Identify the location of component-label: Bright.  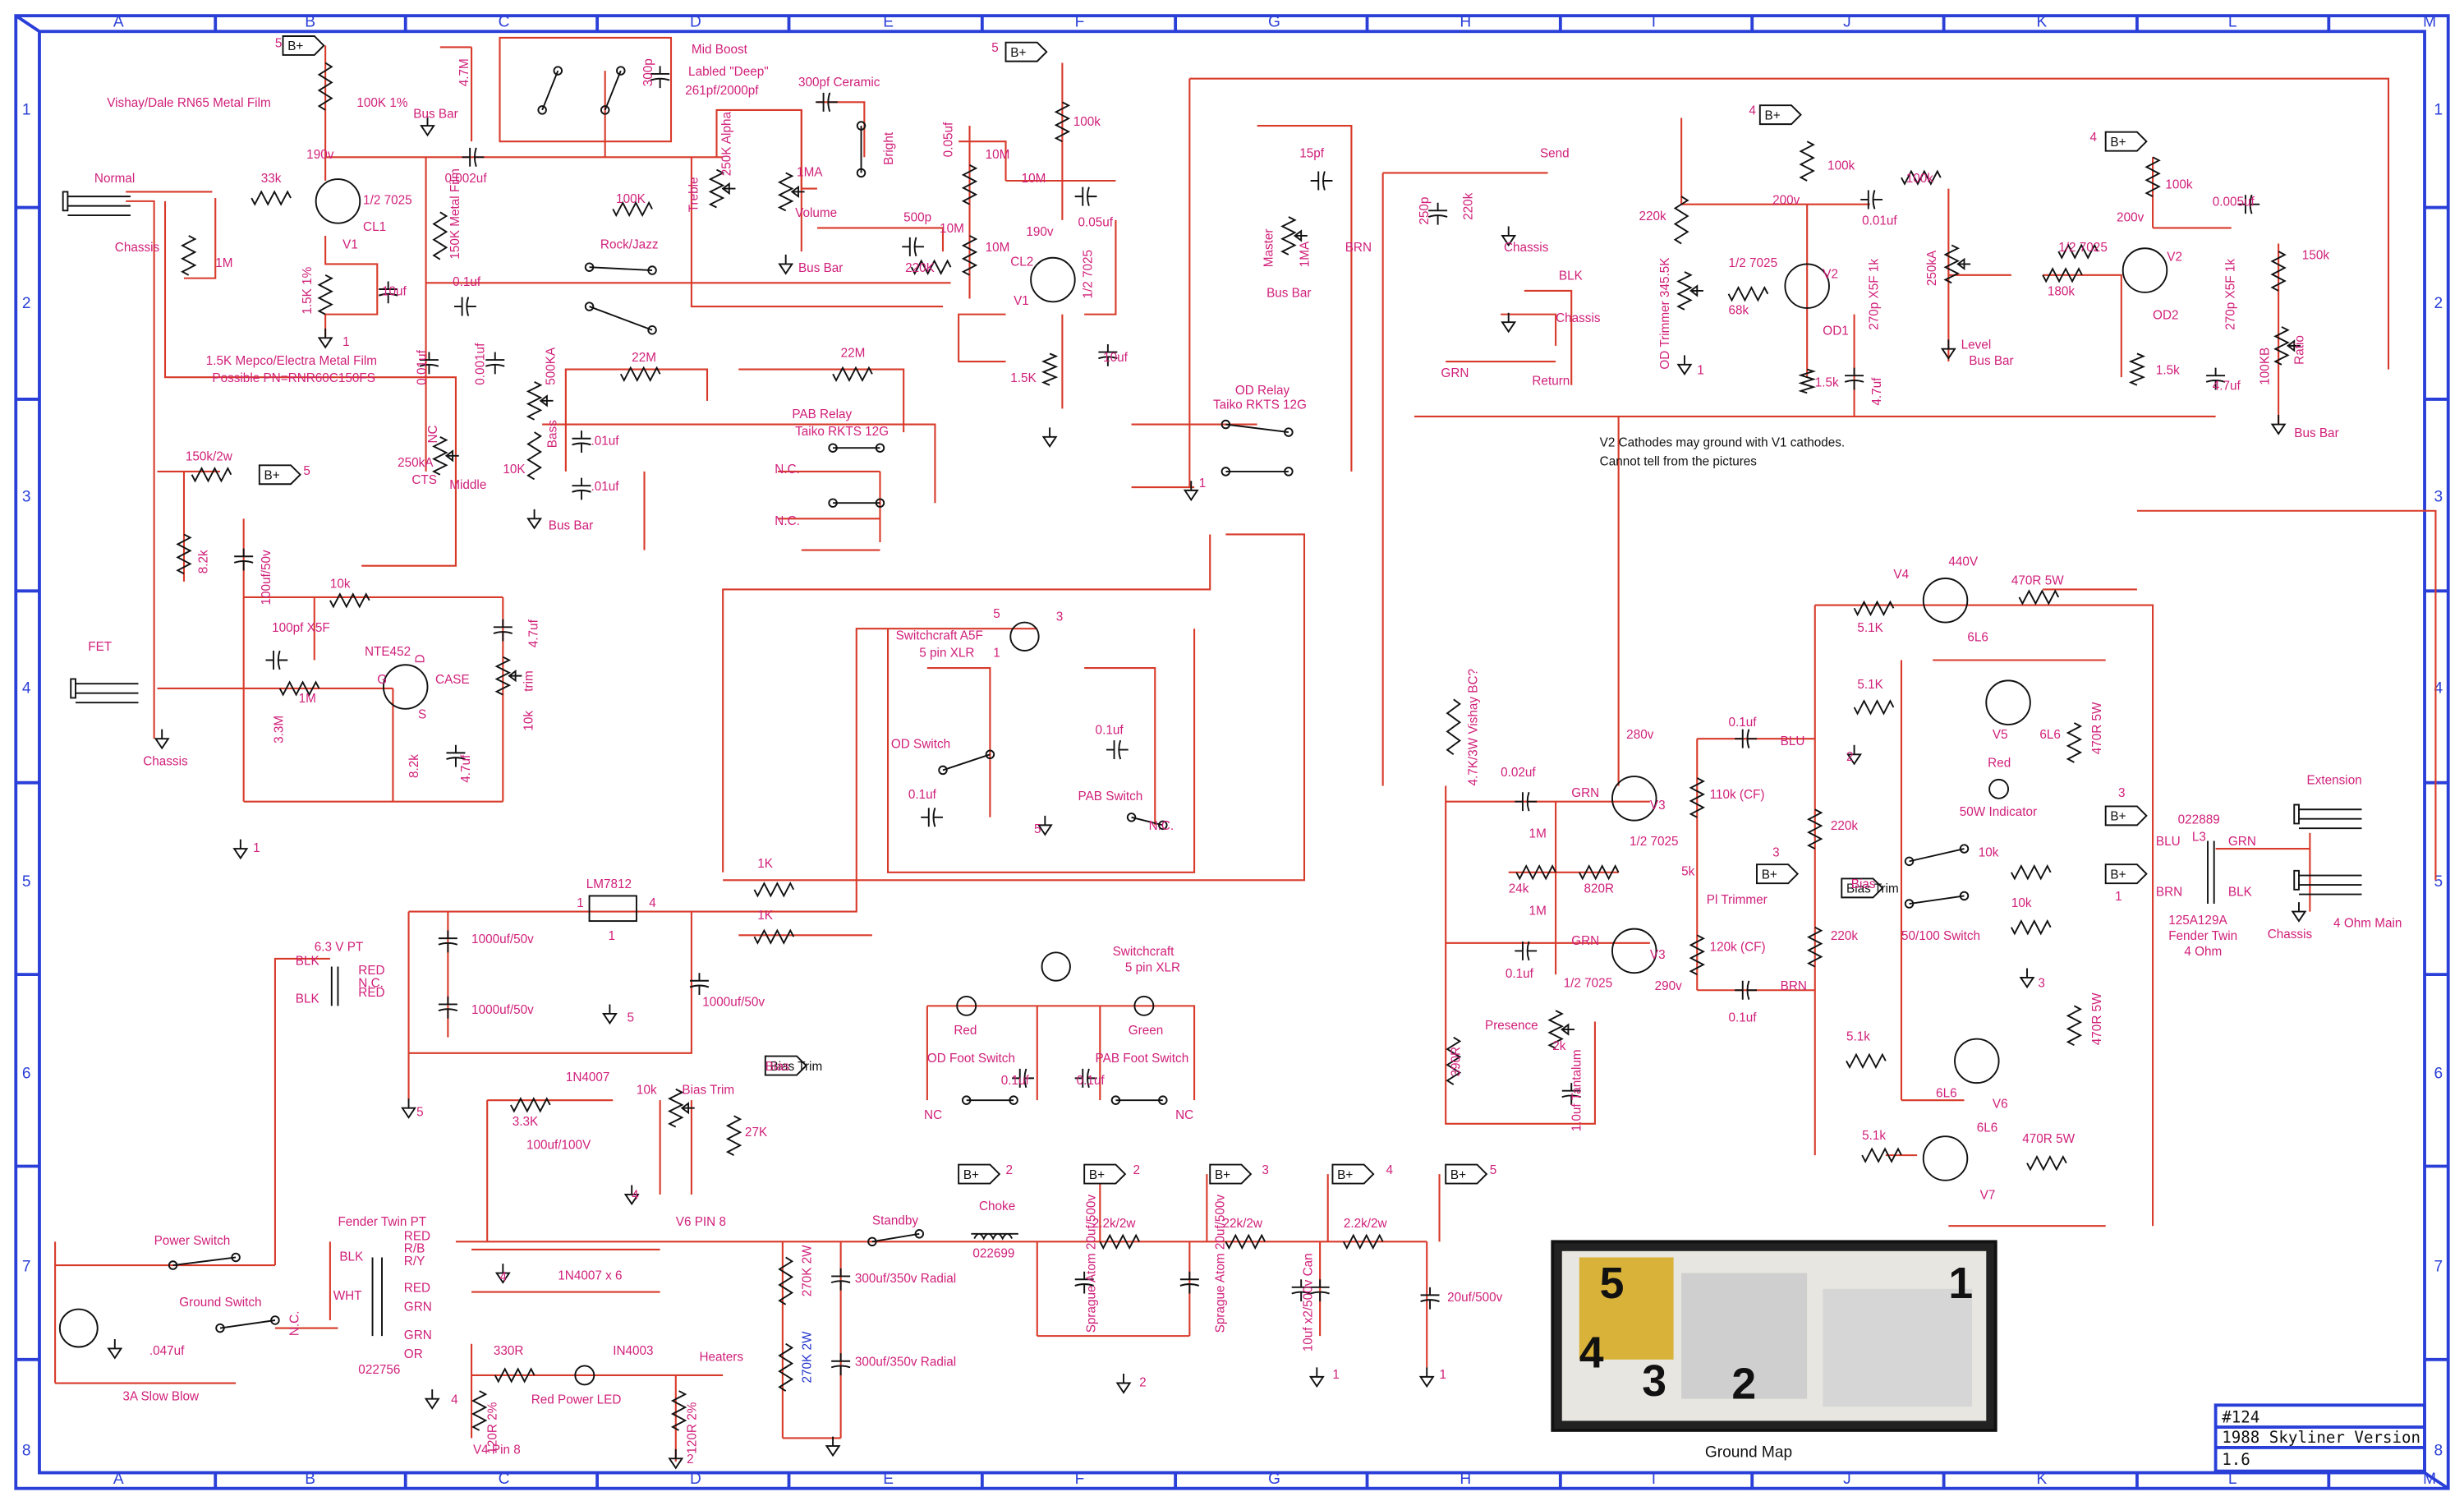
(889, 148).